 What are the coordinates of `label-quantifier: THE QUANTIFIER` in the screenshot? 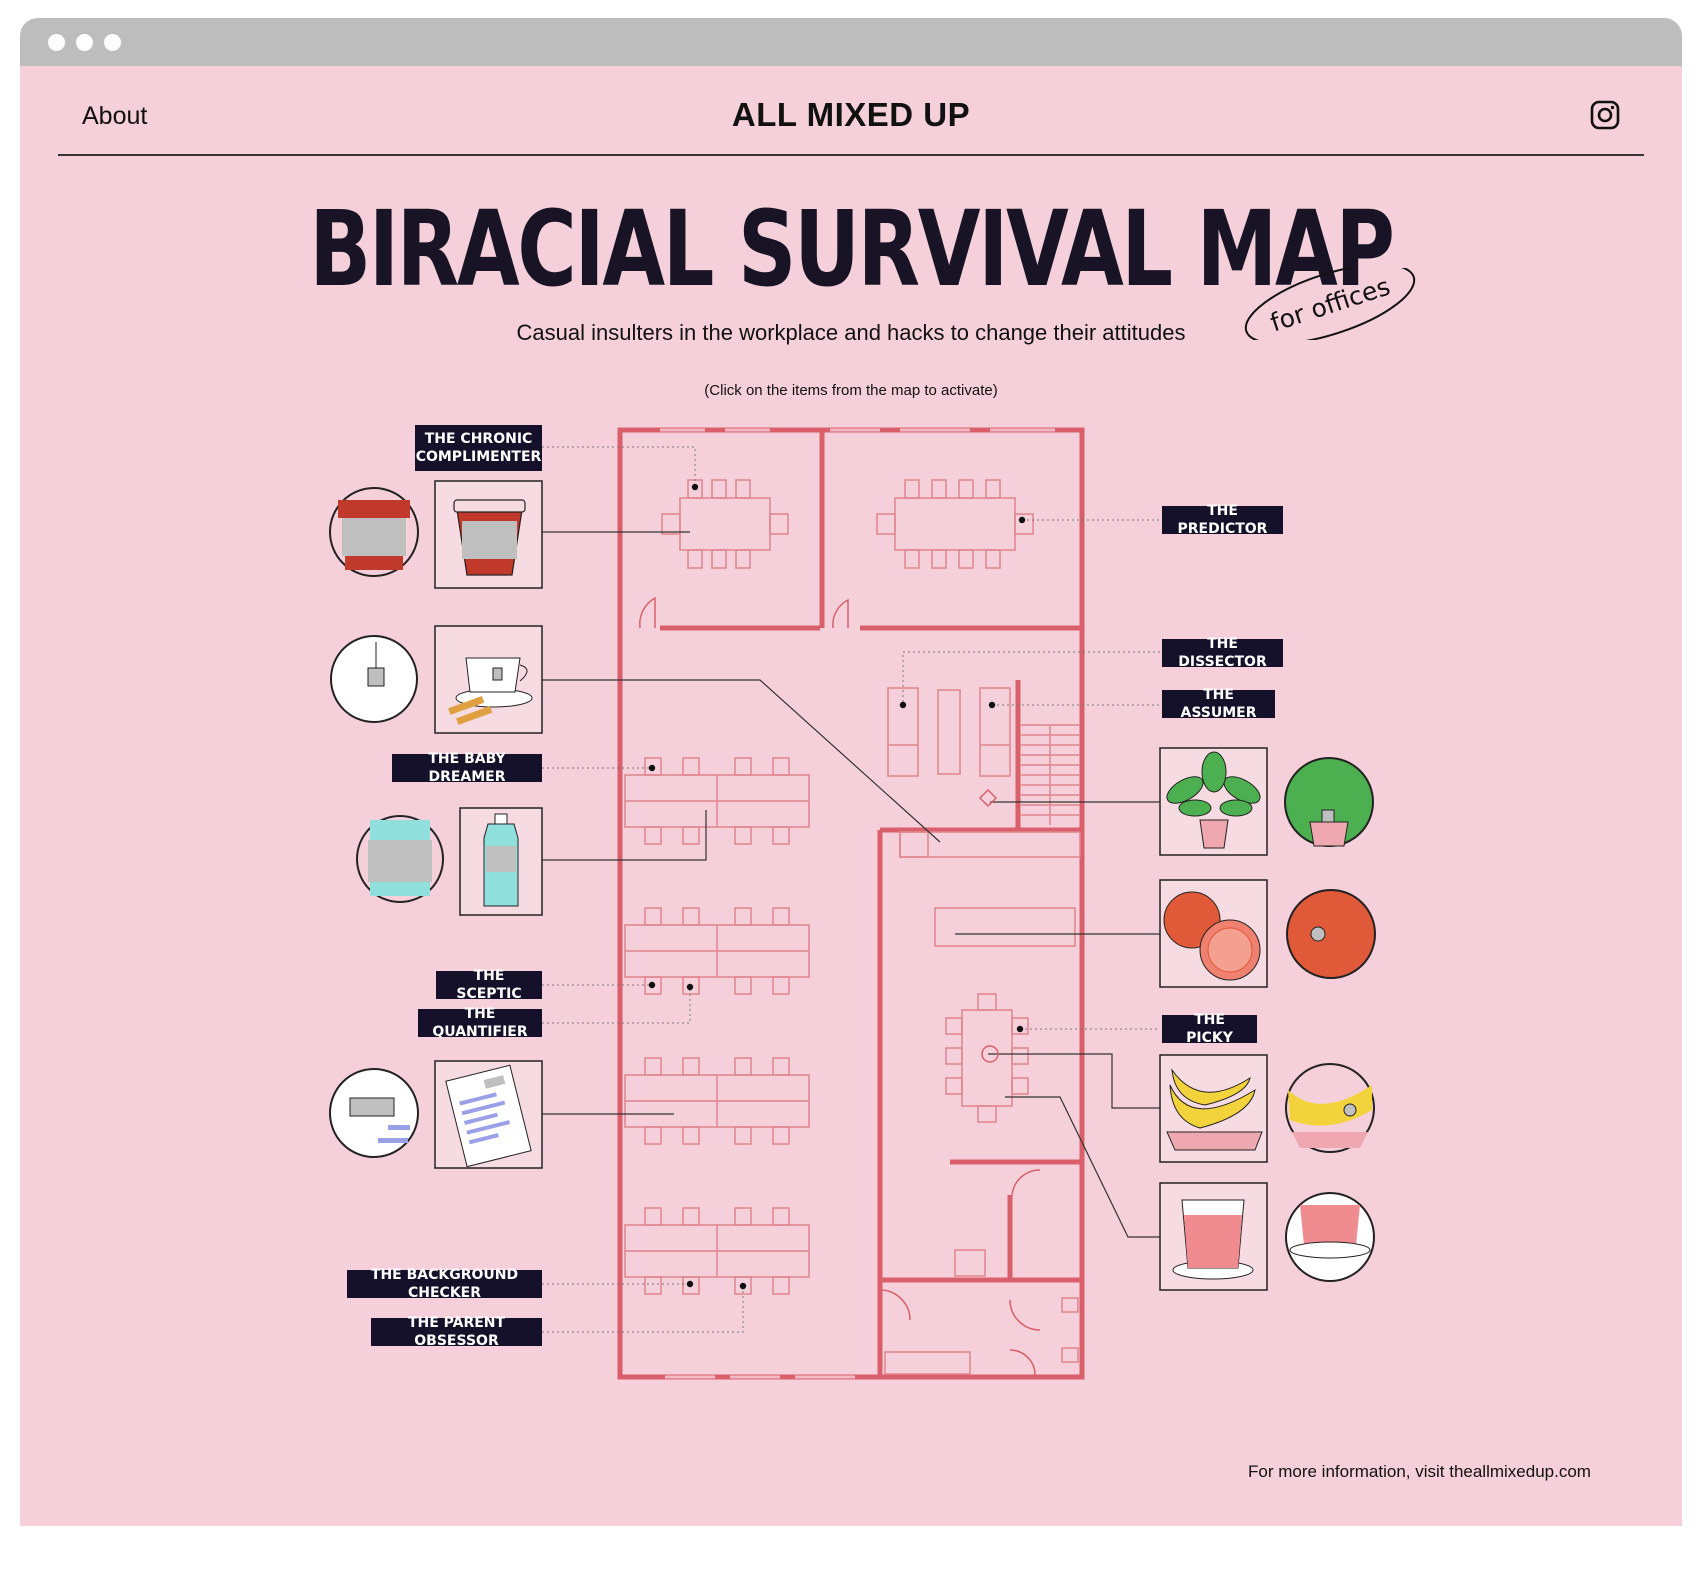 It's located at (480, 1023).